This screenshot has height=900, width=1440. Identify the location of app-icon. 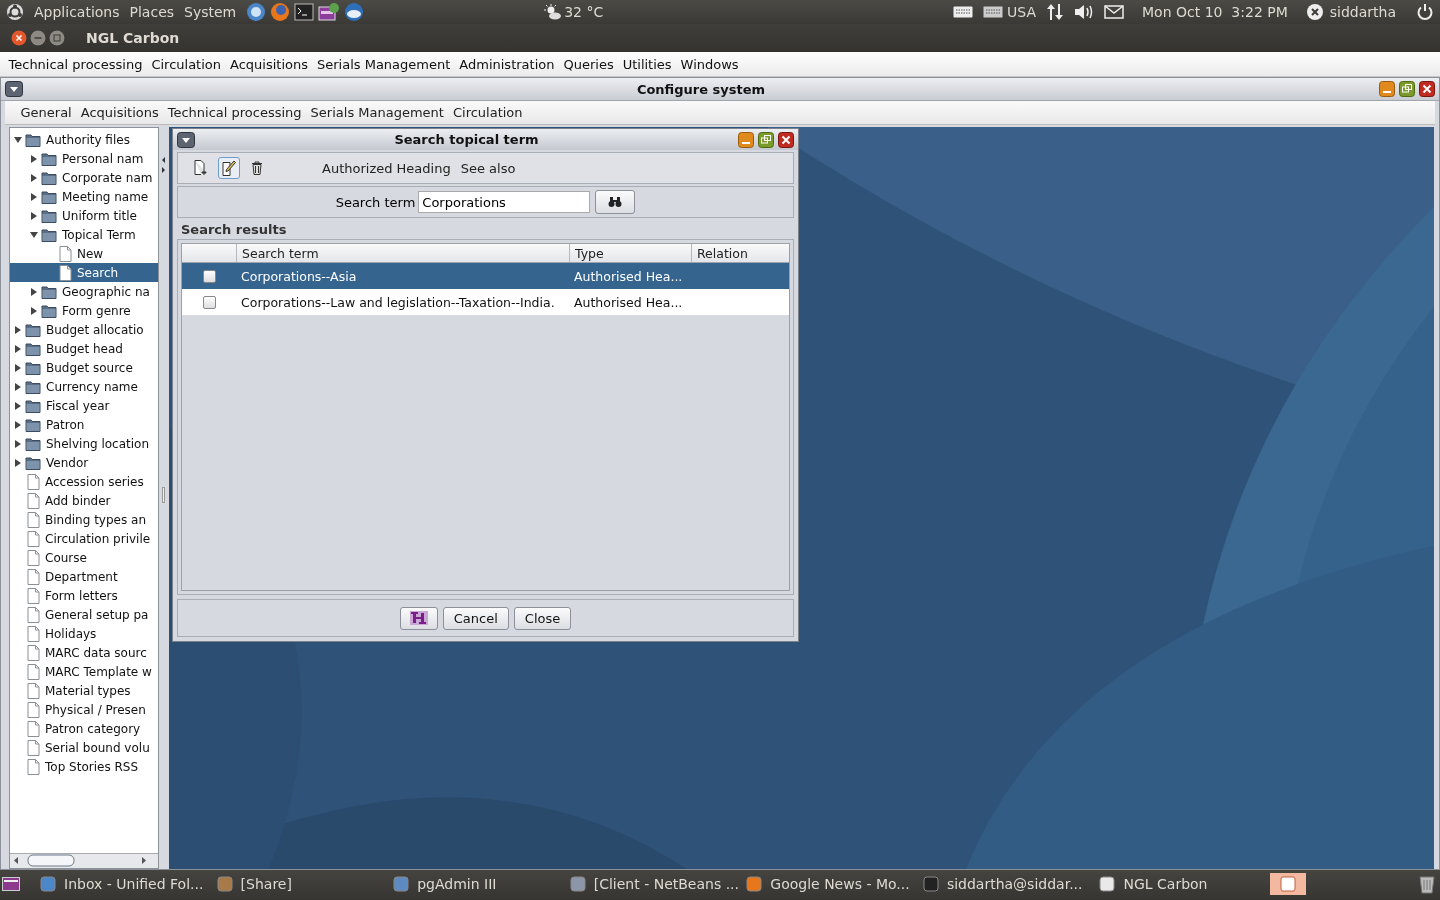
(1288, 884).